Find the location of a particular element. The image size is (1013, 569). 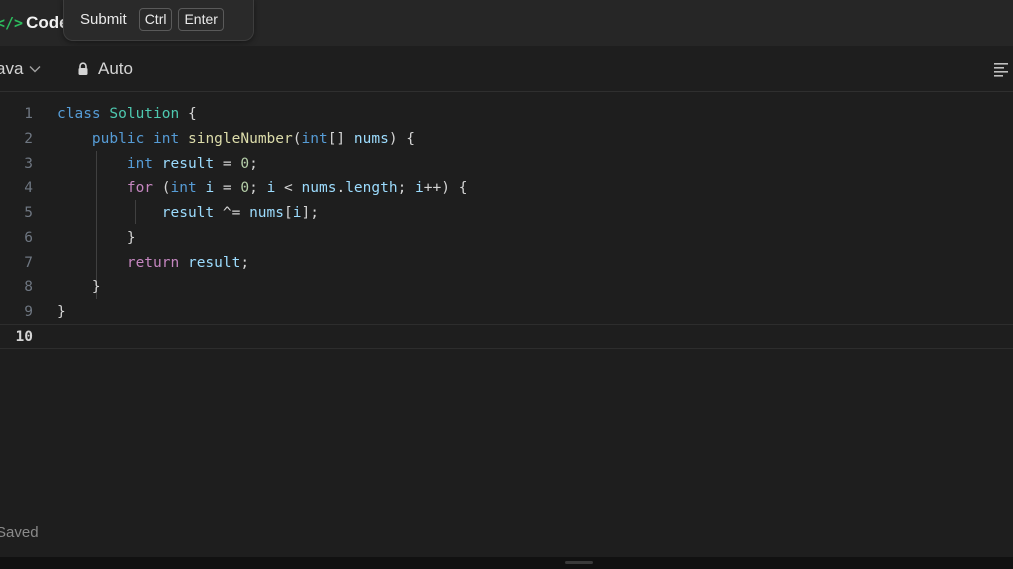

code-line: 5 result ^= nums[i]; is located at coordinates (506, 213).